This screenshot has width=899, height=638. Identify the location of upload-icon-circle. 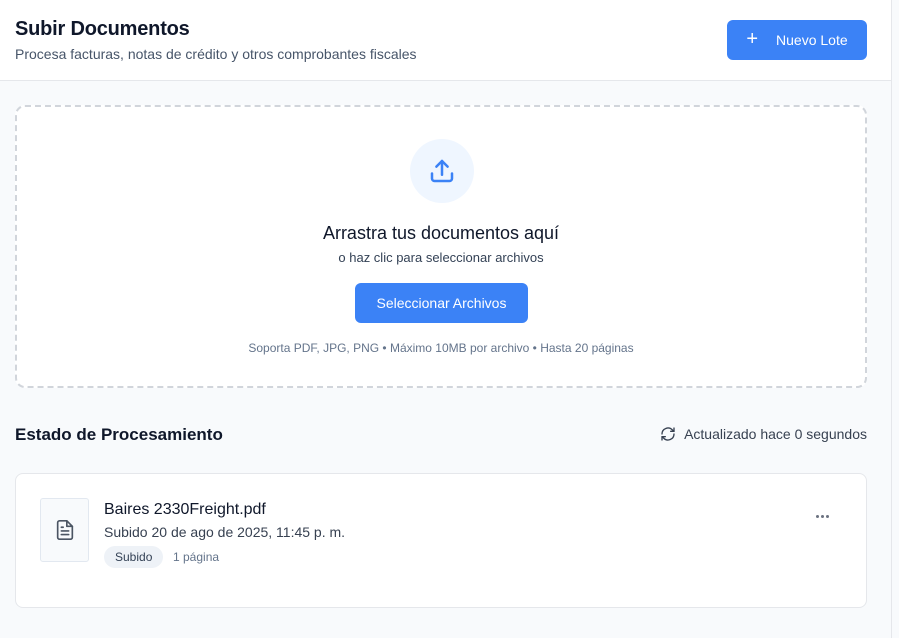
(442, 171).